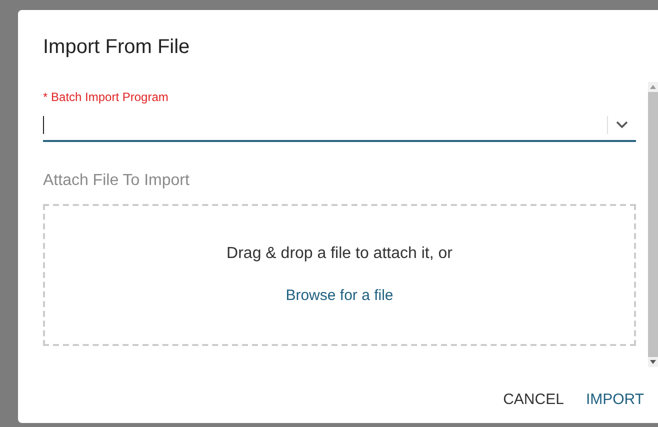 The width and height of the screenshot is (658, 427). What do you see at coordinates (533, 399) in the screenshot?
I see `cancel-button: CANCEL` at bounding box center [533, 399].